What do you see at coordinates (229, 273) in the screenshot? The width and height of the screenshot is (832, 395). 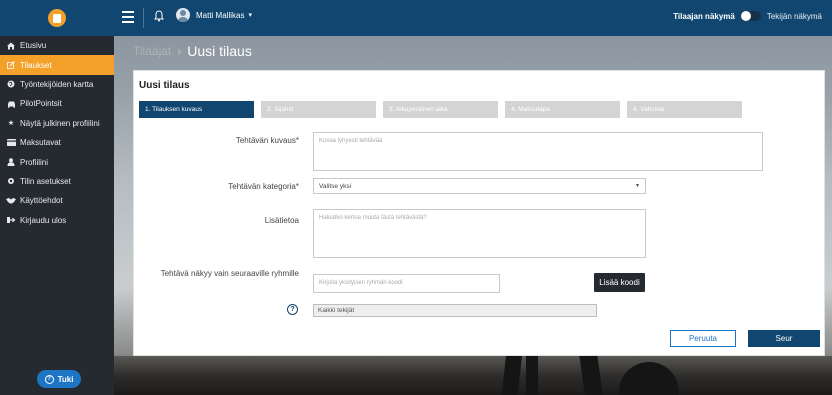 I see `groups-label: Tehtävä näkyy vain seuraaville ryhmille` at bounding box center [229, 273].